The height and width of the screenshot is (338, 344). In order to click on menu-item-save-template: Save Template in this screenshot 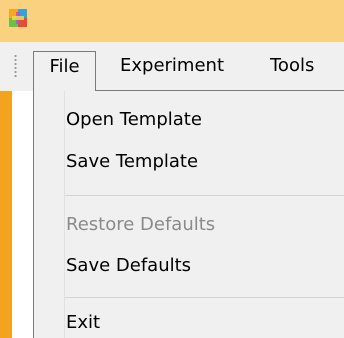, I will do `click(132, 162)`.